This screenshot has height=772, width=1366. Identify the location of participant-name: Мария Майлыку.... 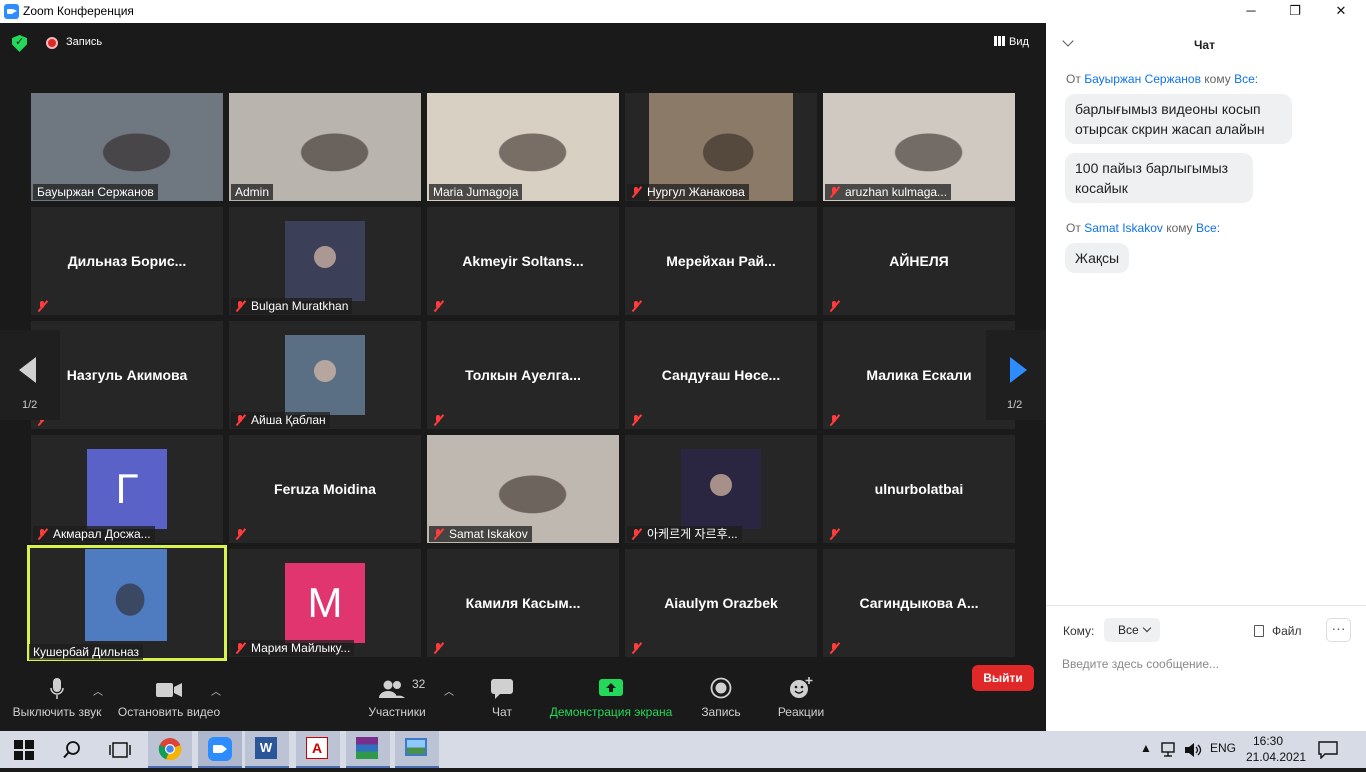
(301, 648).